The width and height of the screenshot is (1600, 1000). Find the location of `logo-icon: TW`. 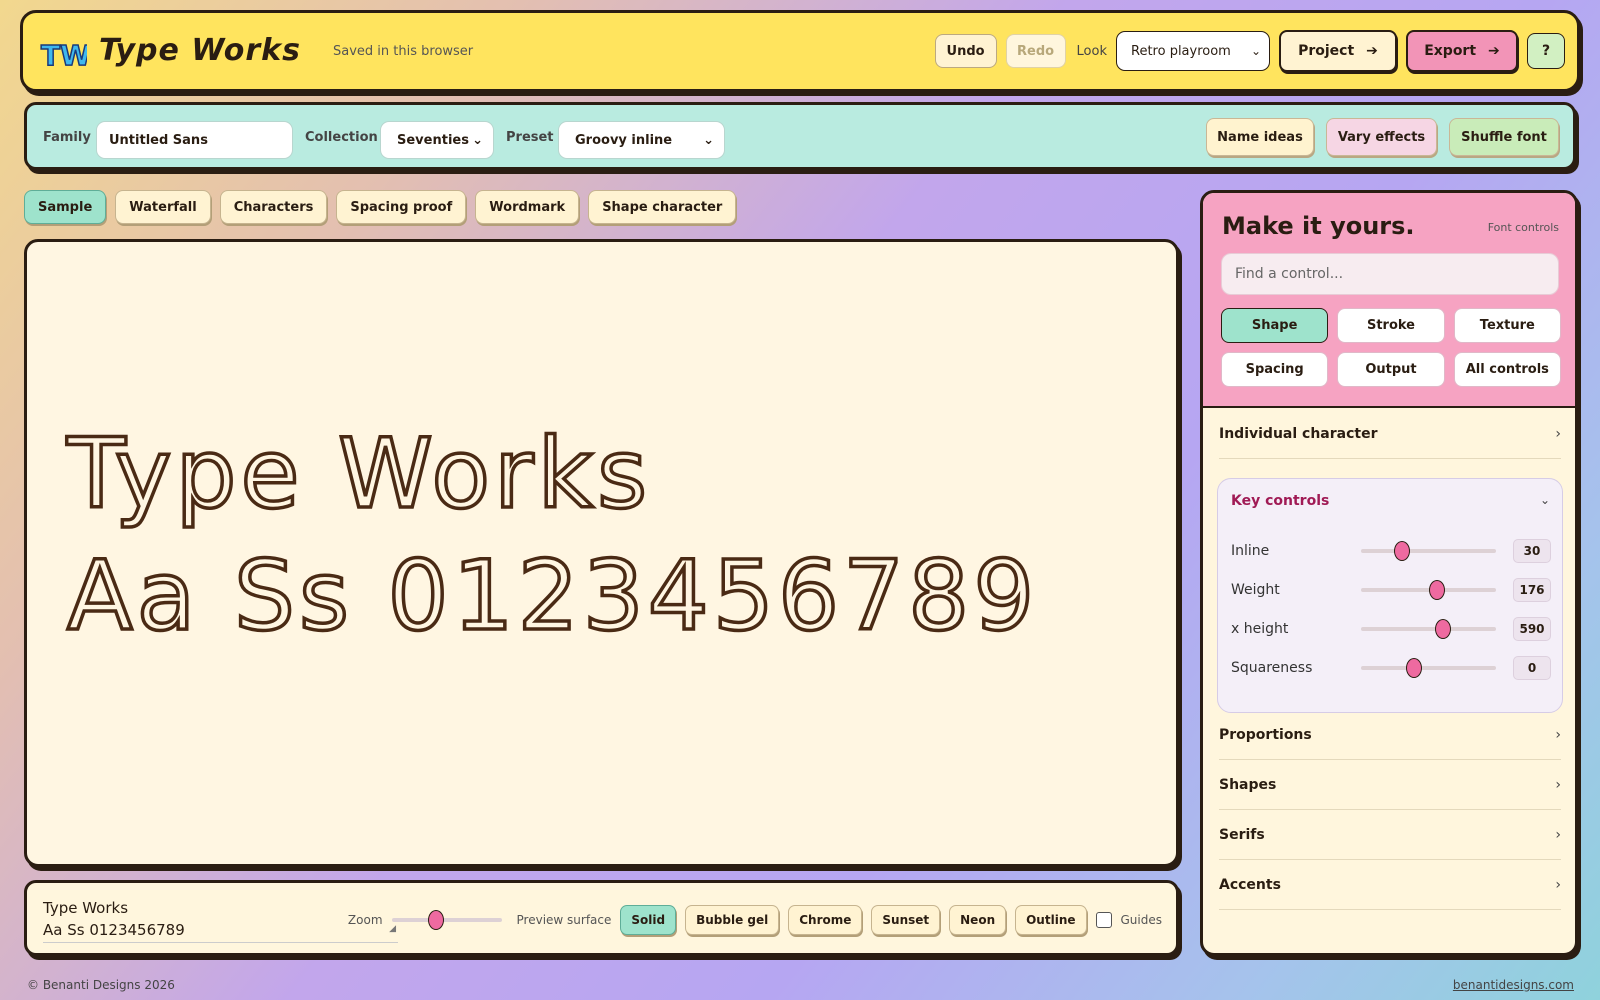

logo-icon: TW is located at coordinates (63, 54).